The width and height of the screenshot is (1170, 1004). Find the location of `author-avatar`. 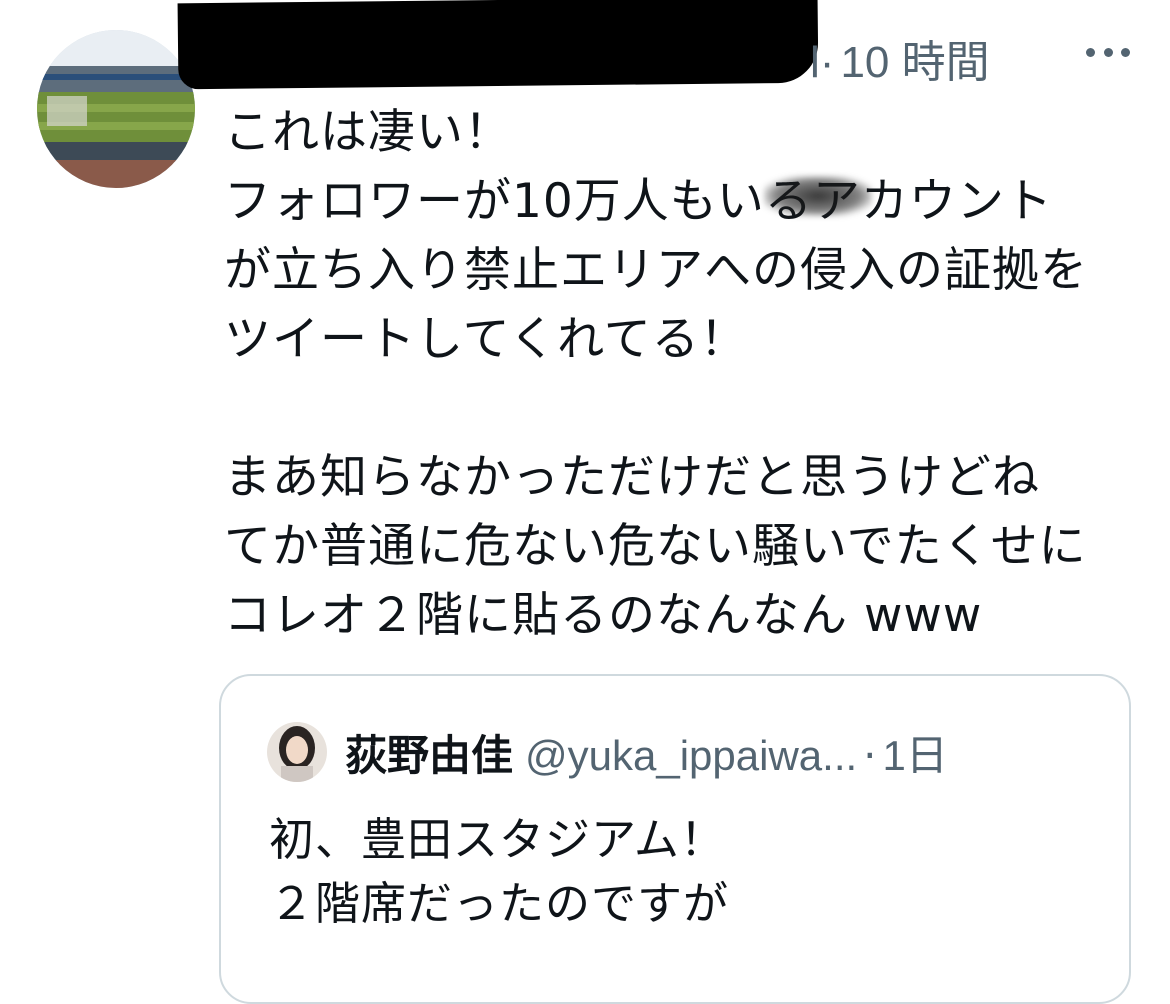

author-avatar is located at coordinates (116, 109).